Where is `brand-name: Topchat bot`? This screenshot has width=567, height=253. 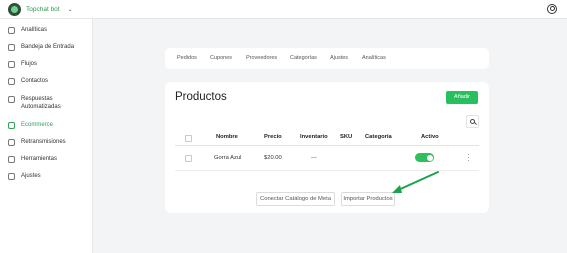 brand-name: Topchat bot is located at coordinates (43, 9).